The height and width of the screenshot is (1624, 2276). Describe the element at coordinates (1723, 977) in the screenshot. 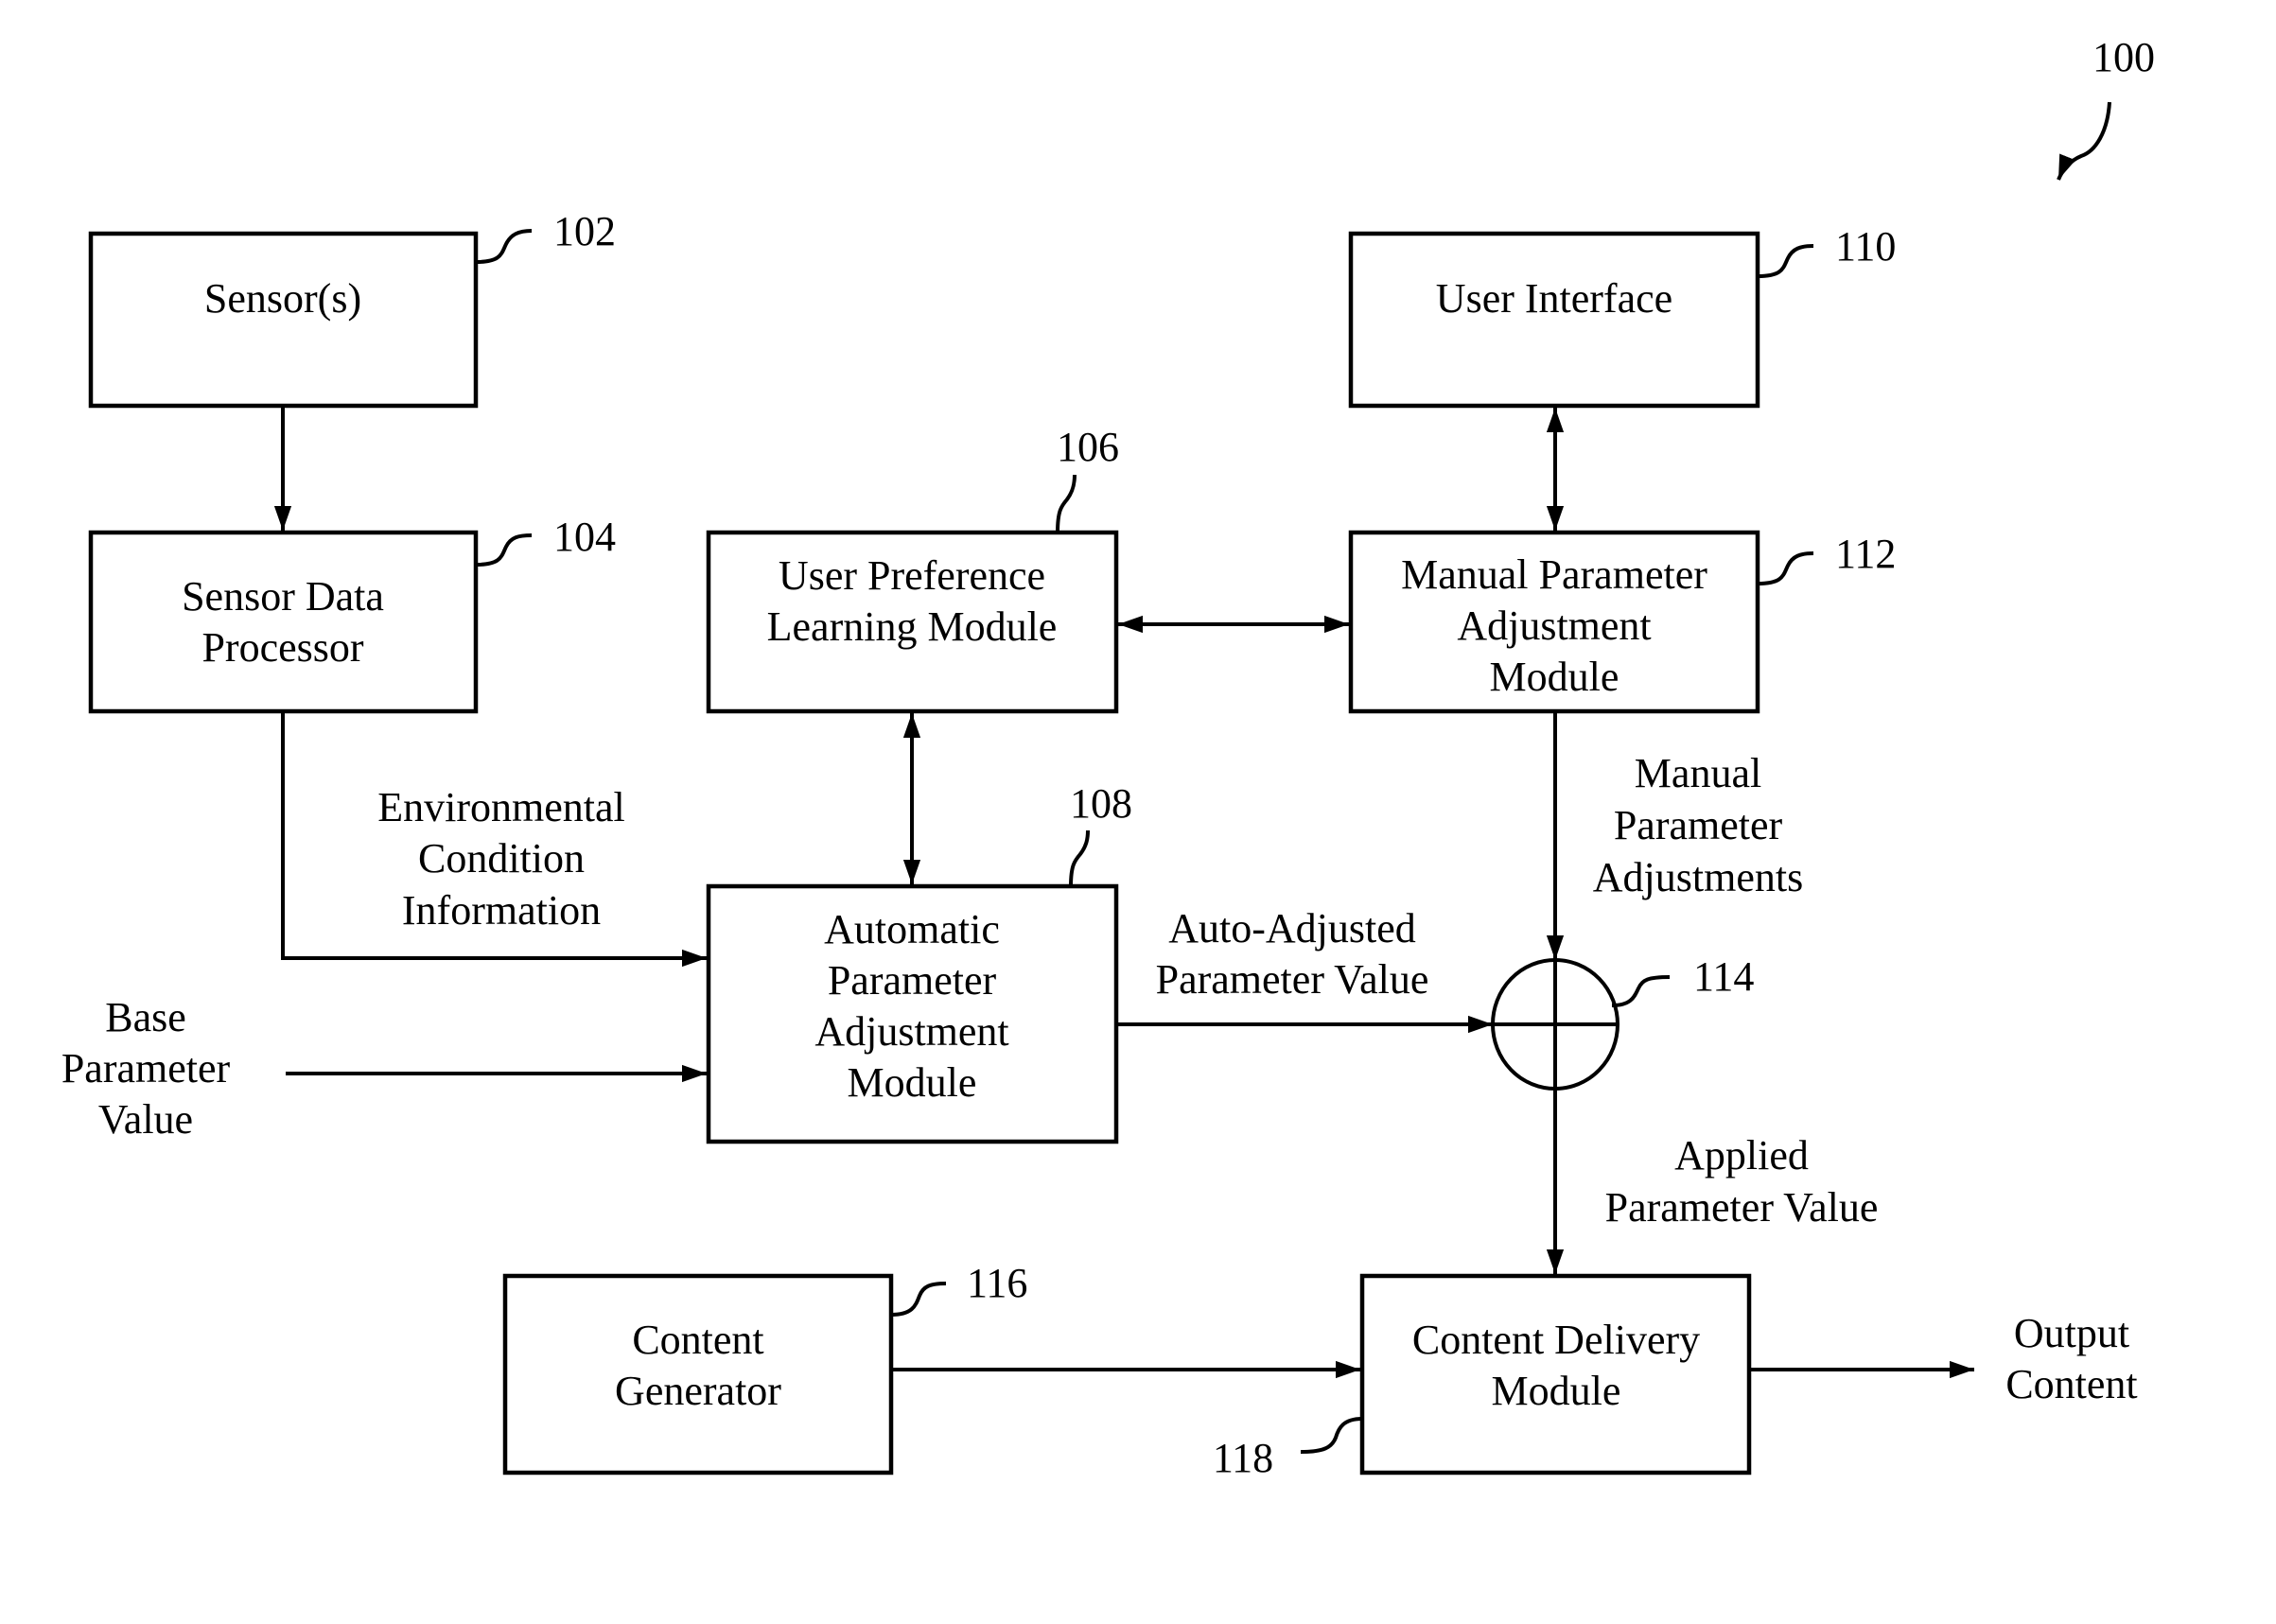

I see `ref-label-114: 114` at that location.